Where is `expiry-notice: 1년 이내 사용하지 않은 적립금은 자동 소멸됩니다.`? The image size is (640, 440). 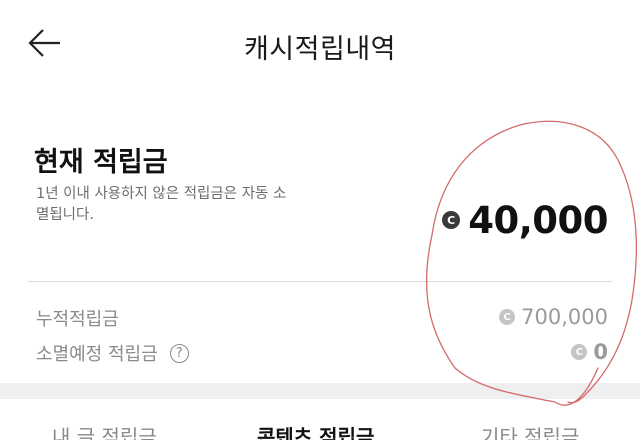
expiry-notice: 1년 이내 사용하지 않은 적립금은 자동 소멸됩니다. is located at coordinates (161, 204).